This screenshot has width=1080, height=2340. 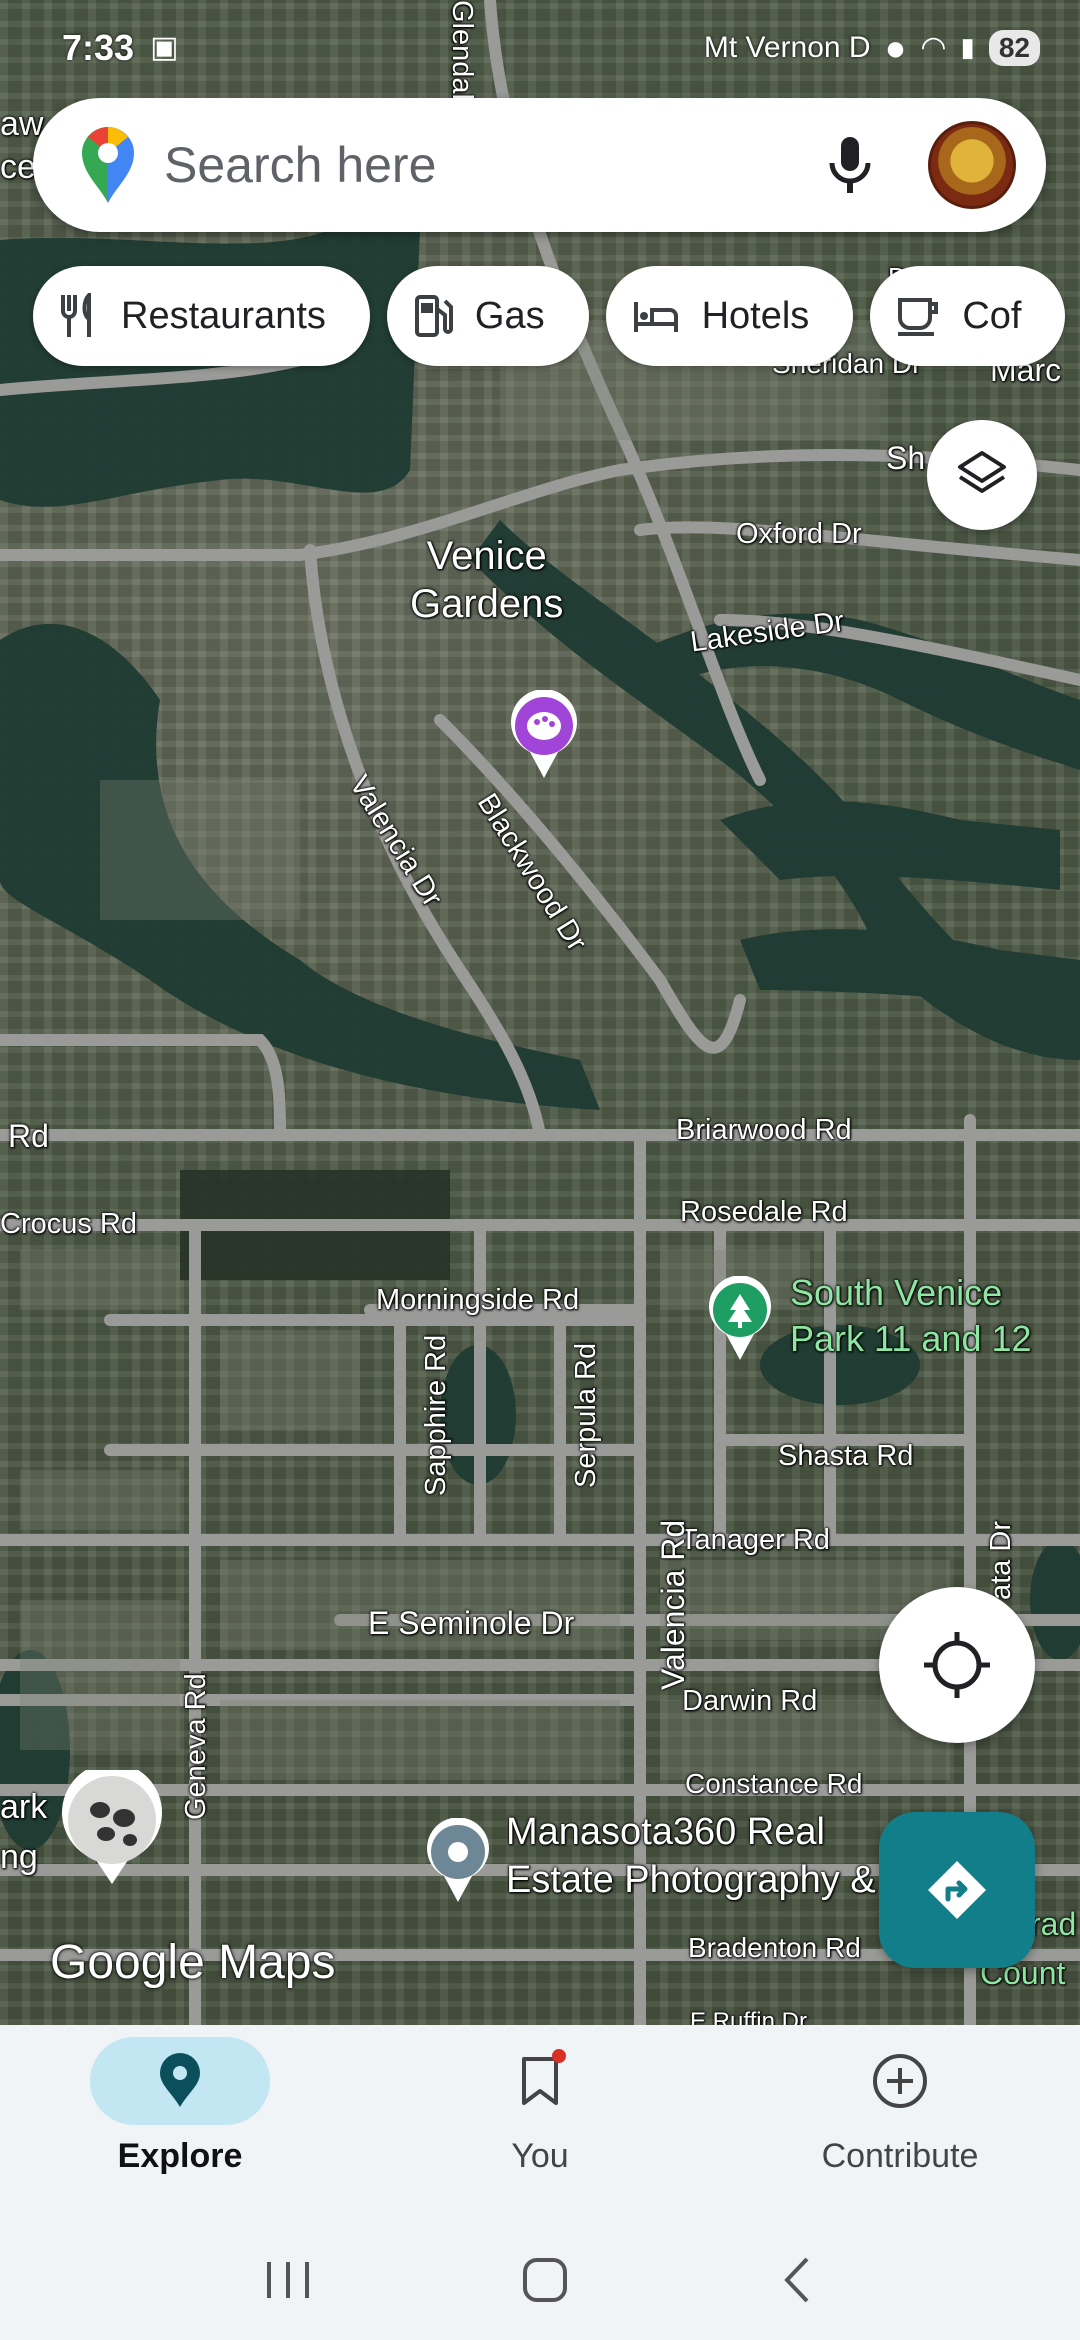 I want to click on location-icon: ●, so click(x=895, y=47).